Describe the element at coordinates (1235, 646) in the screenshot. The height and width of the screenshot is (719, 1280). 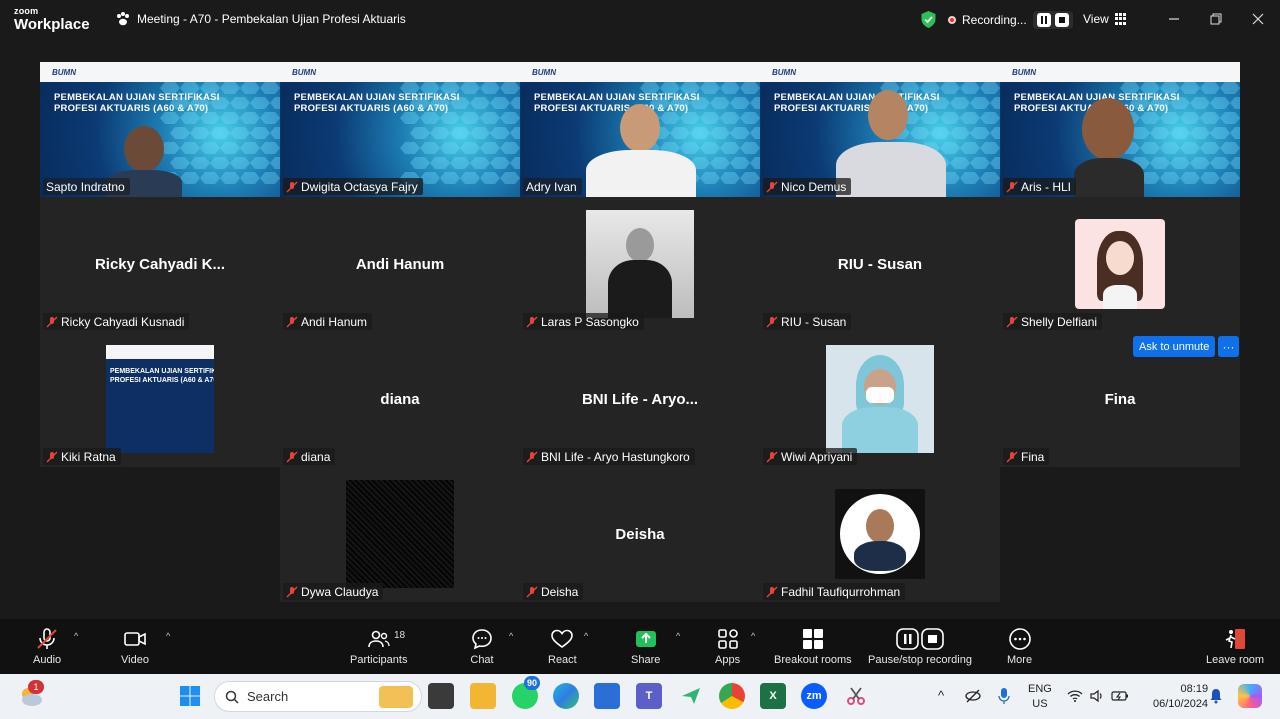
I see `leave-room-button: Leave room` at that location.